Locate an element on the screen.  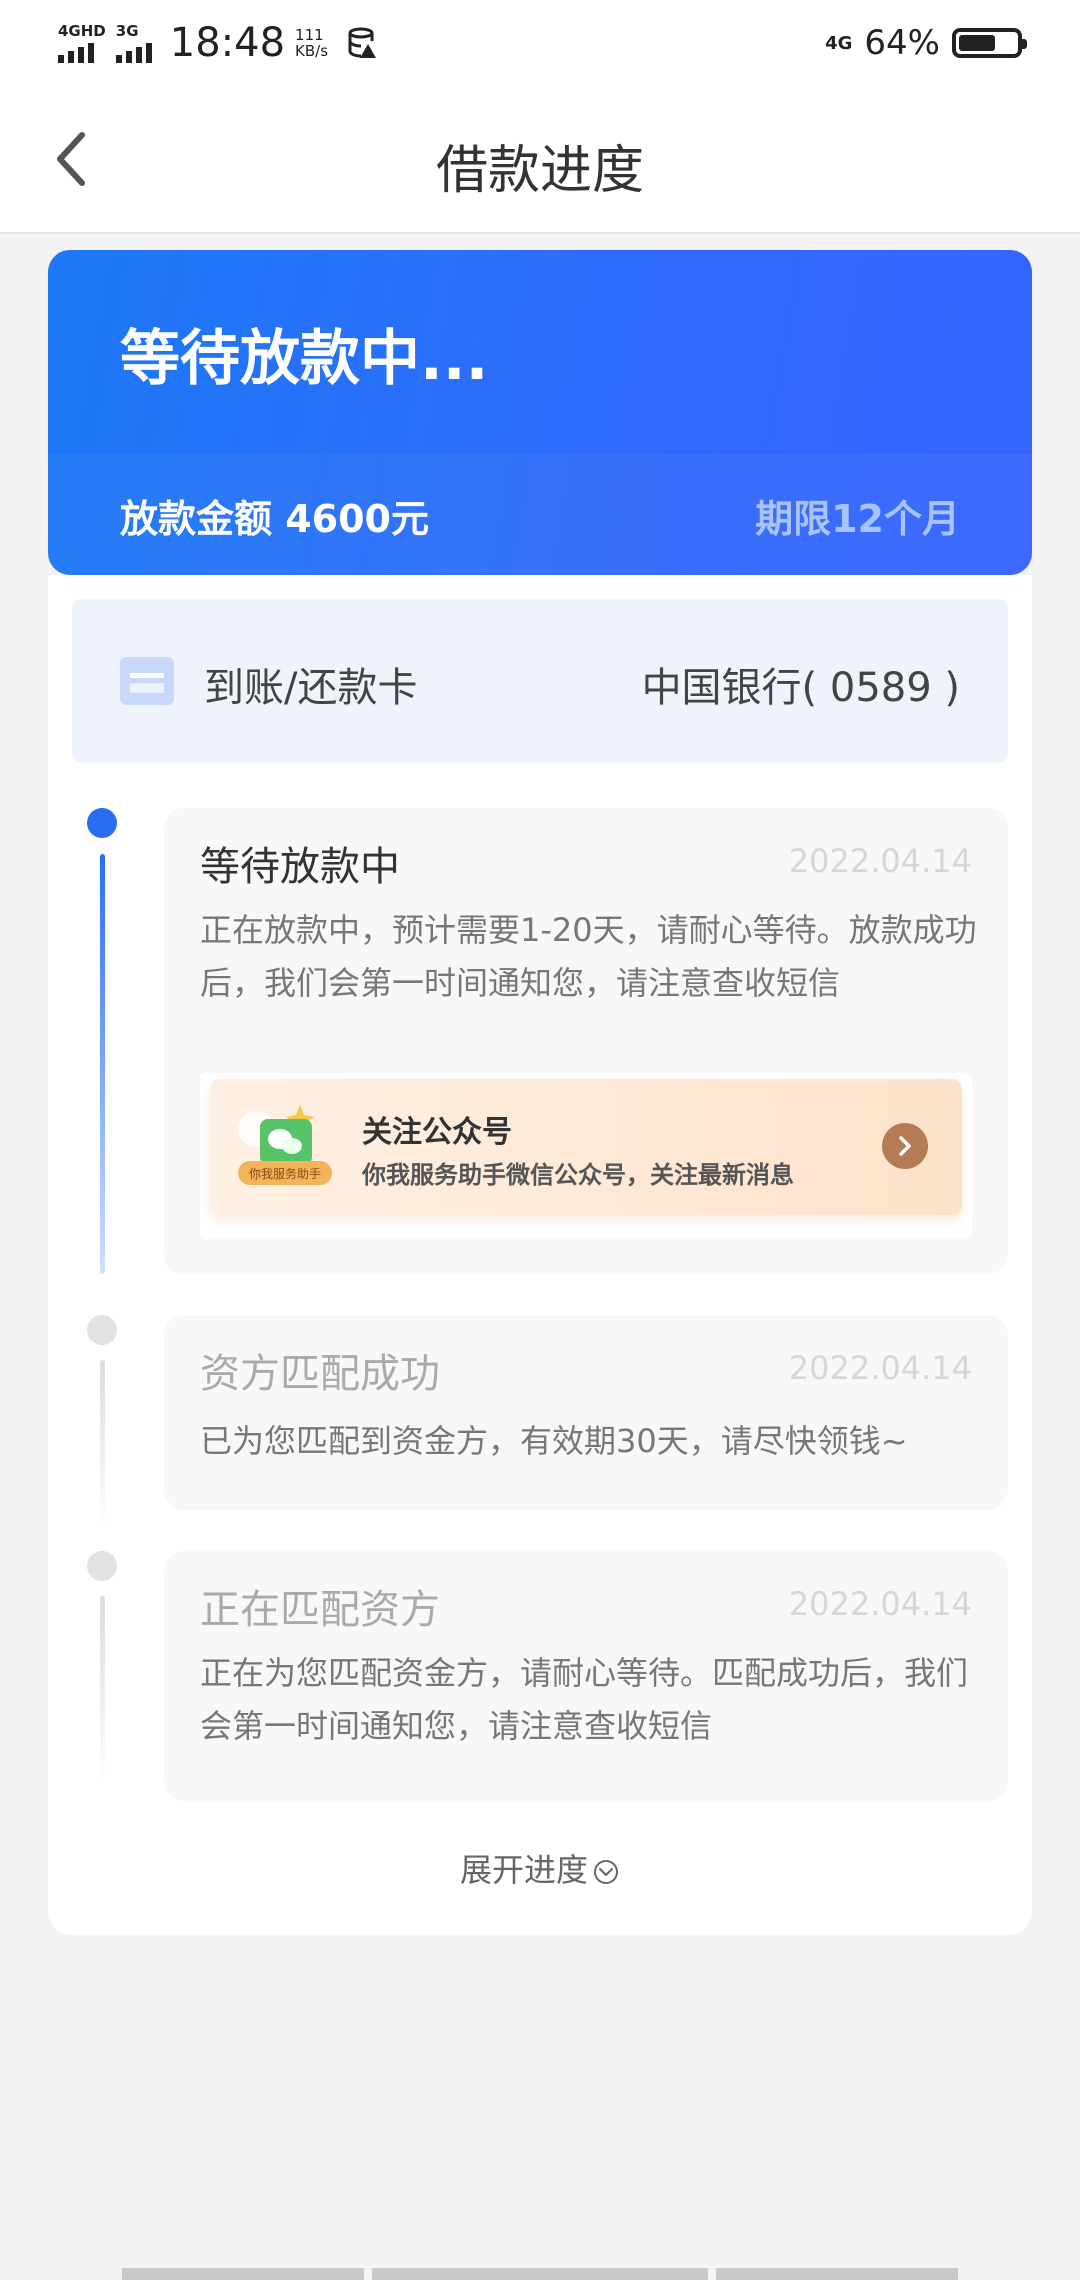
clock: 18:48 is located at coordinates (227, 43).